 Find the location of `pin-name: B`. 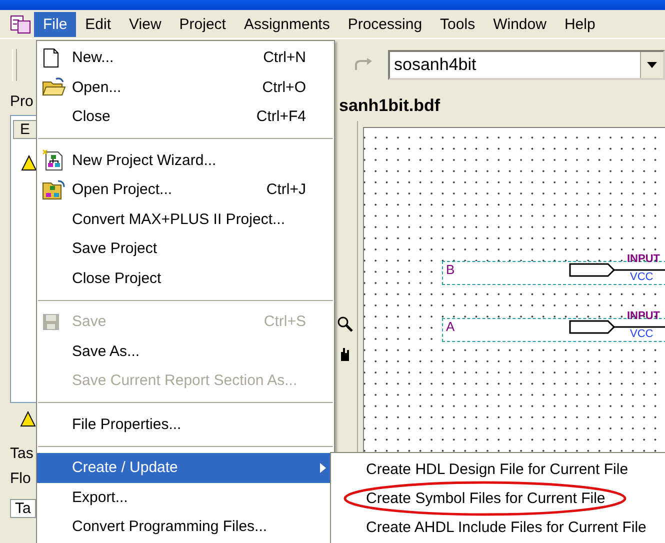

pin-name: B is located at coordinates (450, 269).